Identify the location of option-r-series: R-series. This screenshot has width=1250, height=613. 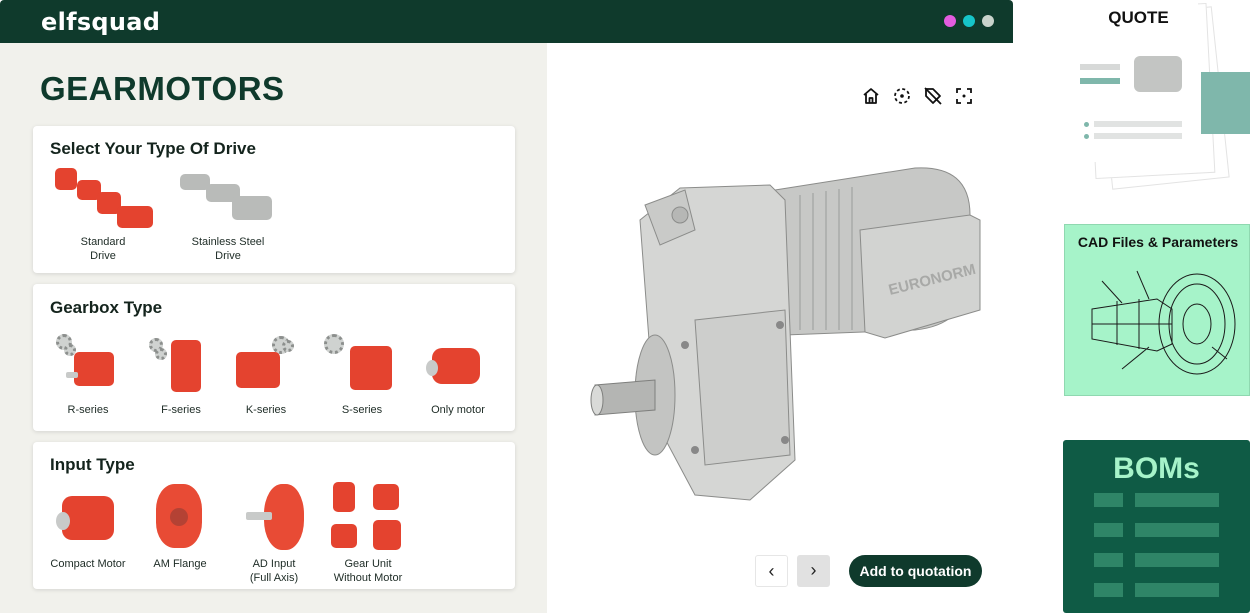
(88, 374).